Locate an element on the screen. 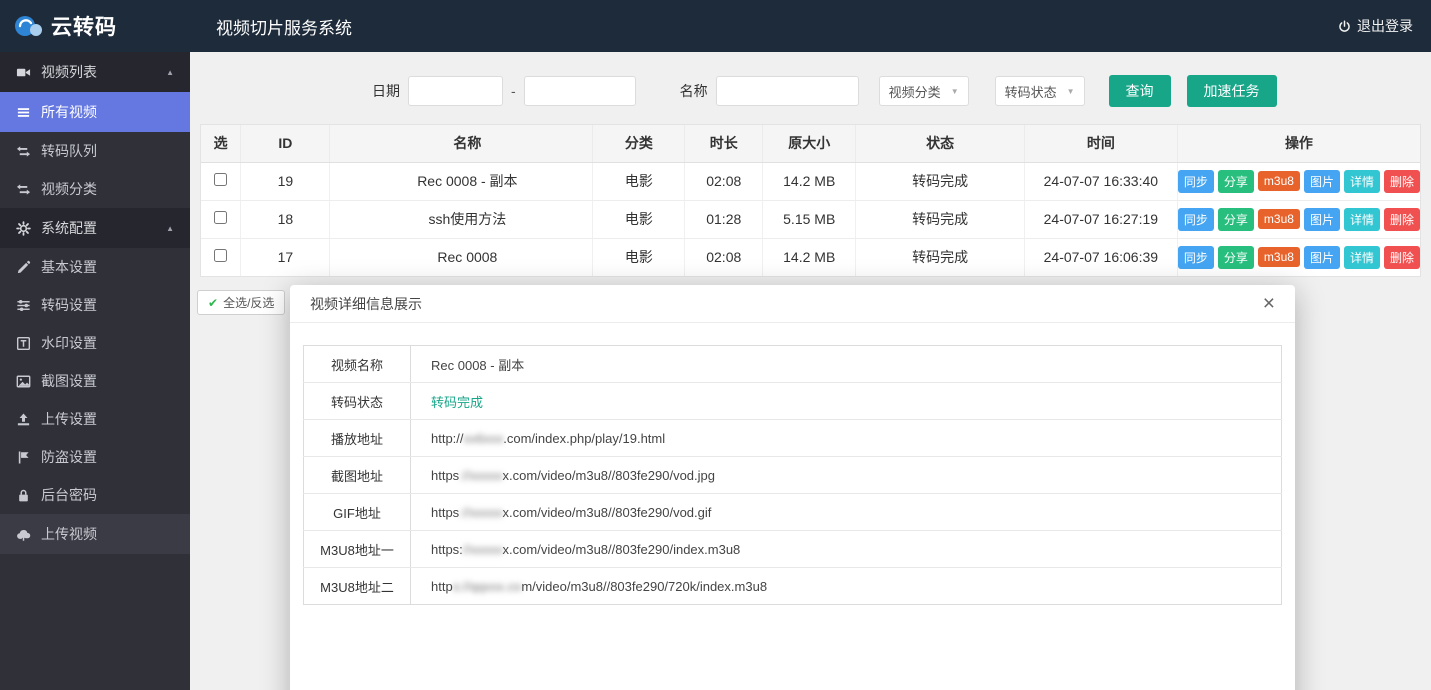 Image resolution: width=1431 pixels, height=690 pixels. cell-category: 电影 is located at coordinates (639, 219).